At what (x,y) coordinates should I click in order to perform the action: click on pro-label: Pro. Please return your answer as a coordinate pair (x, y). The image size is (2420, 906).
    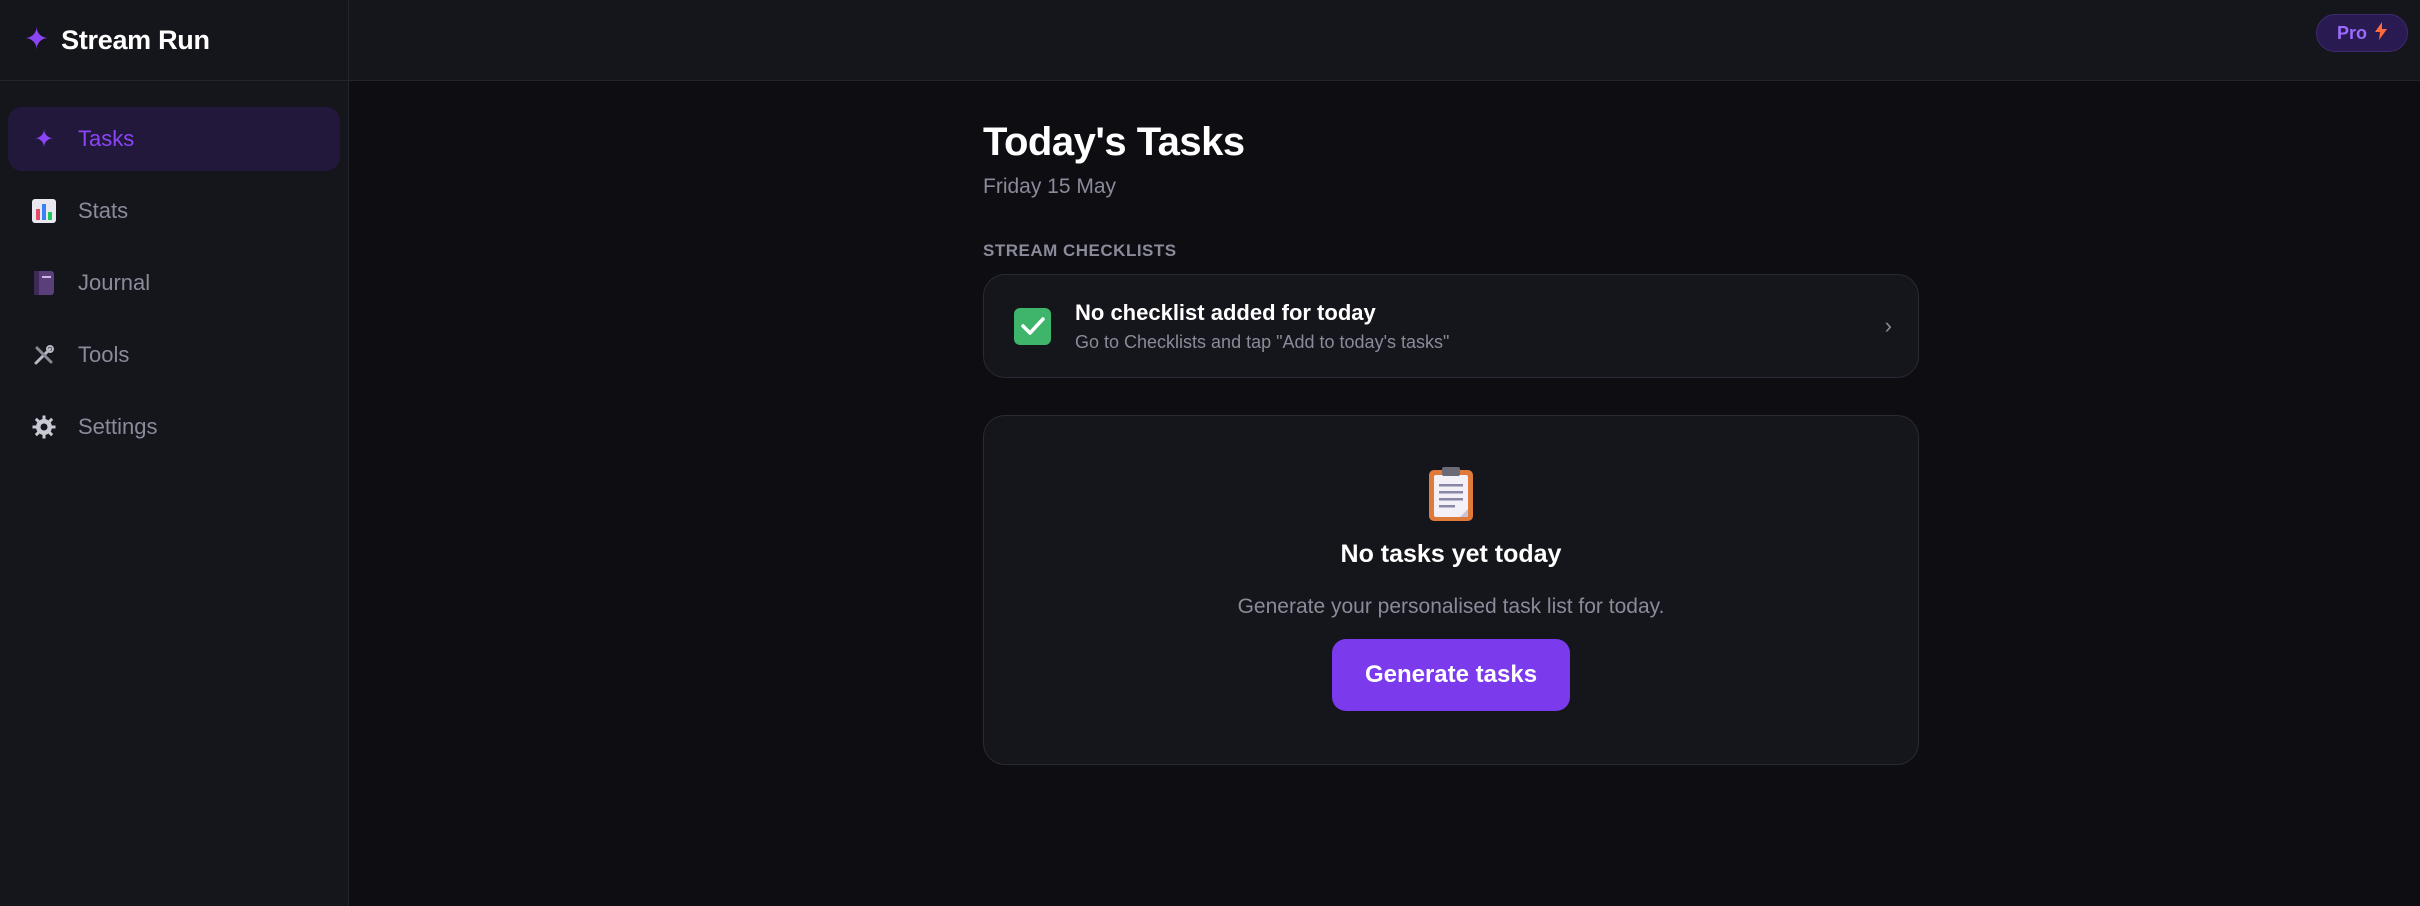
    Looking at the image, I should click on (2351, 32).